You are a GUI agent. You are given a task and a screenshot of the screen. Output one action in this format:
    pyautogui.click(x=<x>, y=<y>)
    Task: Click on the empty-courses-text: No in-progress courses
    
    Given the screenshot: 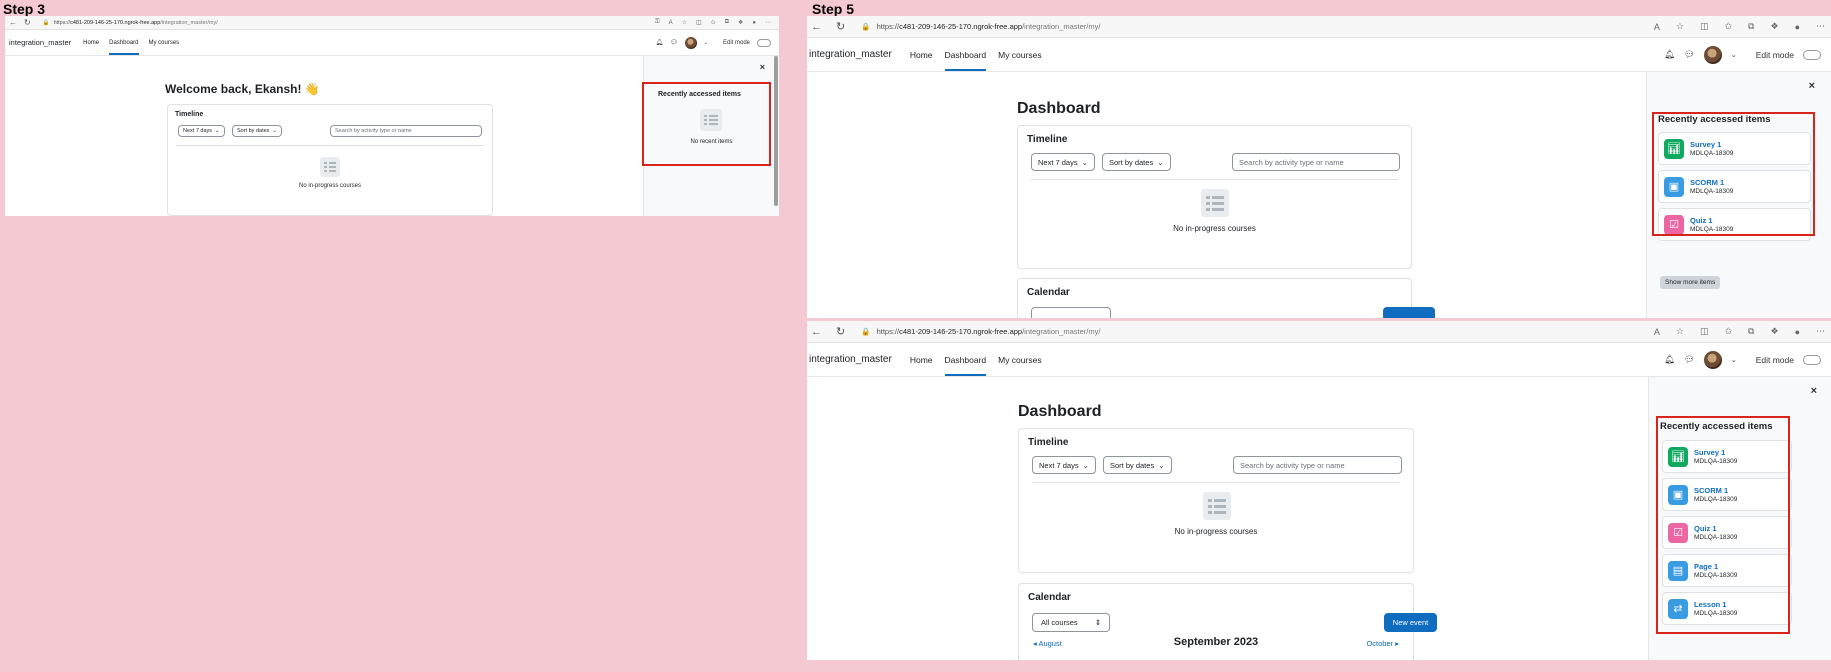 What is the action you would take?
    pyautogui.click(x=1214, y=228)
    